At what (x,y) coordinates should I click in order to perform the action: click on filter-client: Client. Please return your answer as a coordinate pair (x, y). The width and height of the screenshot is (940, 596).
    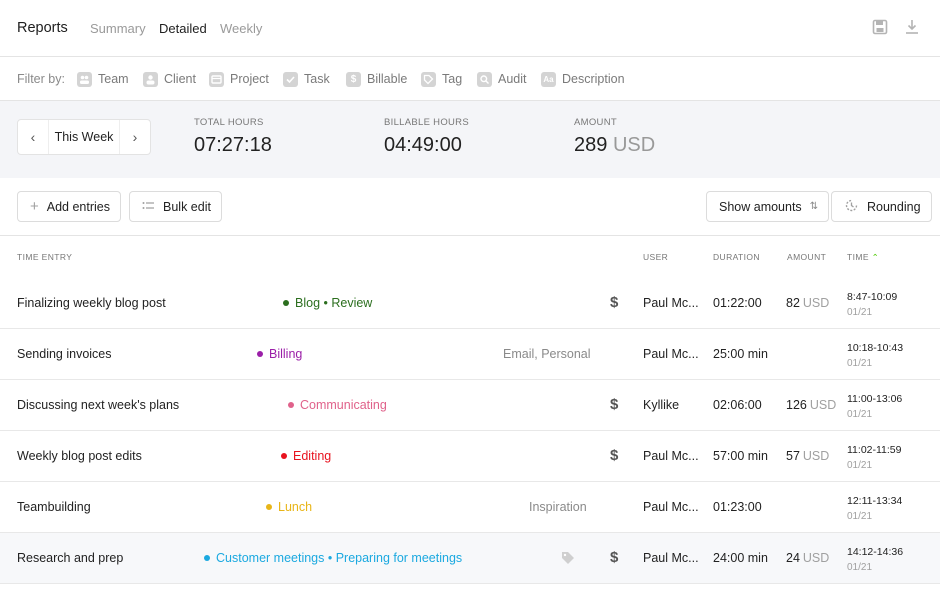
    Looking at the image, I should click on (169, 79).